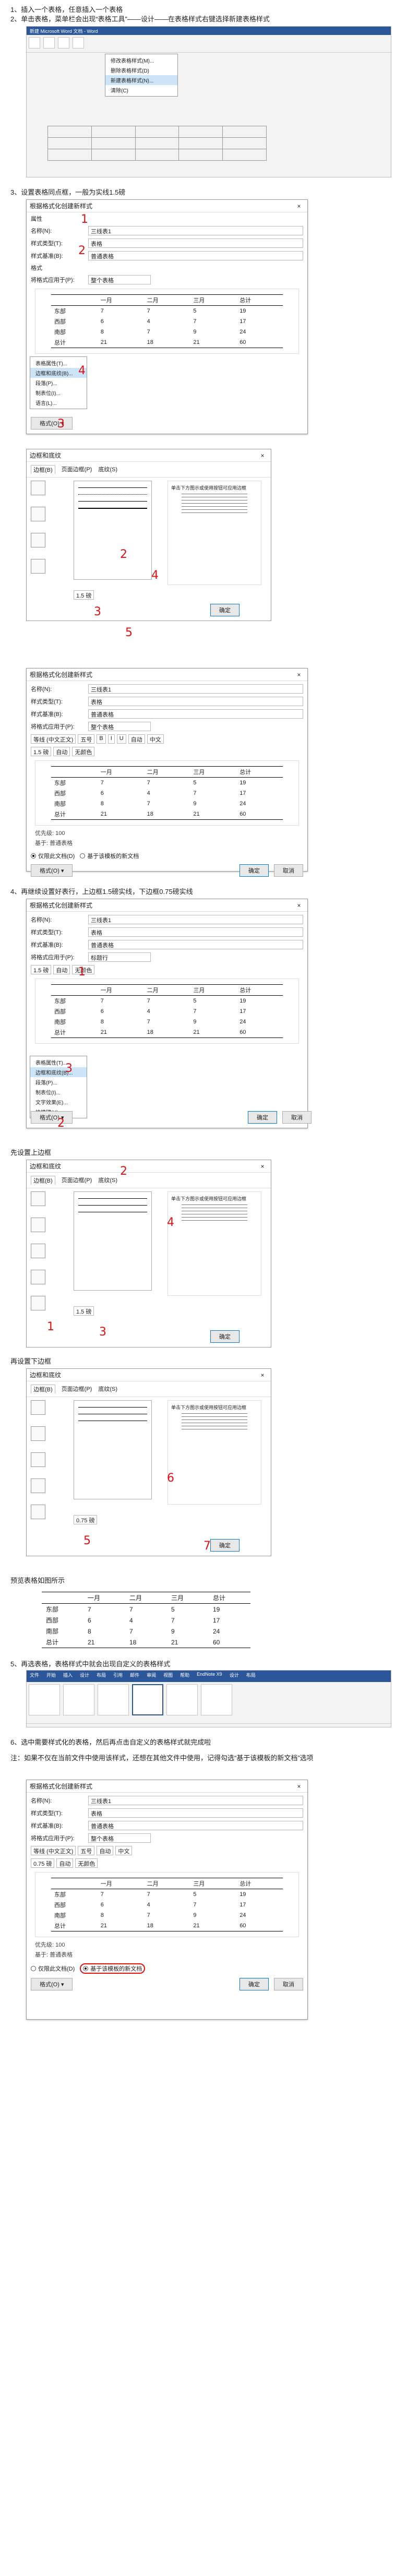 This screenshot has width=407, height=2576. What do you see at coordinates (68, 1677) in the screenshot?
I see `tab-insert: 插入` at bounding box center [68, 1677].